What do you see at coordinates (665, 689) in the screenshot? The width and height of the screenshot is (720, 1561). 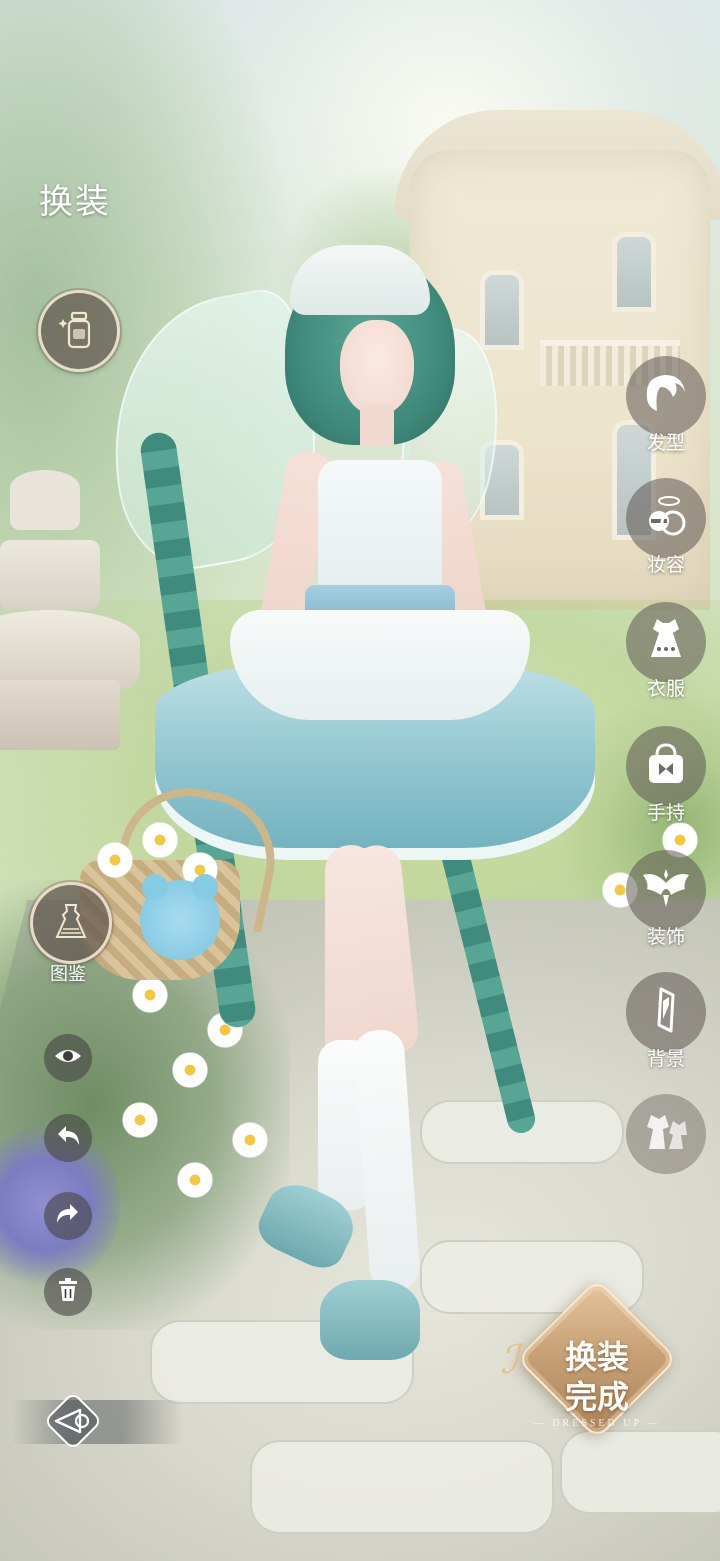 I see `category-clothing-label: 衣服` at bounding box center [665, 689].